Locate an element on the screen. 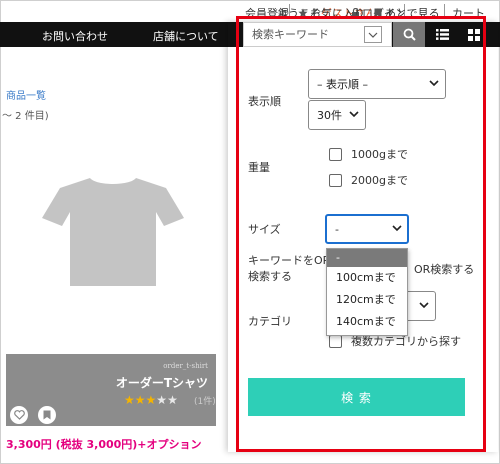  product-card: order_t-shirt オーダーTシャツ ★★★★★ (1件) is located at coordinates (111, 390).